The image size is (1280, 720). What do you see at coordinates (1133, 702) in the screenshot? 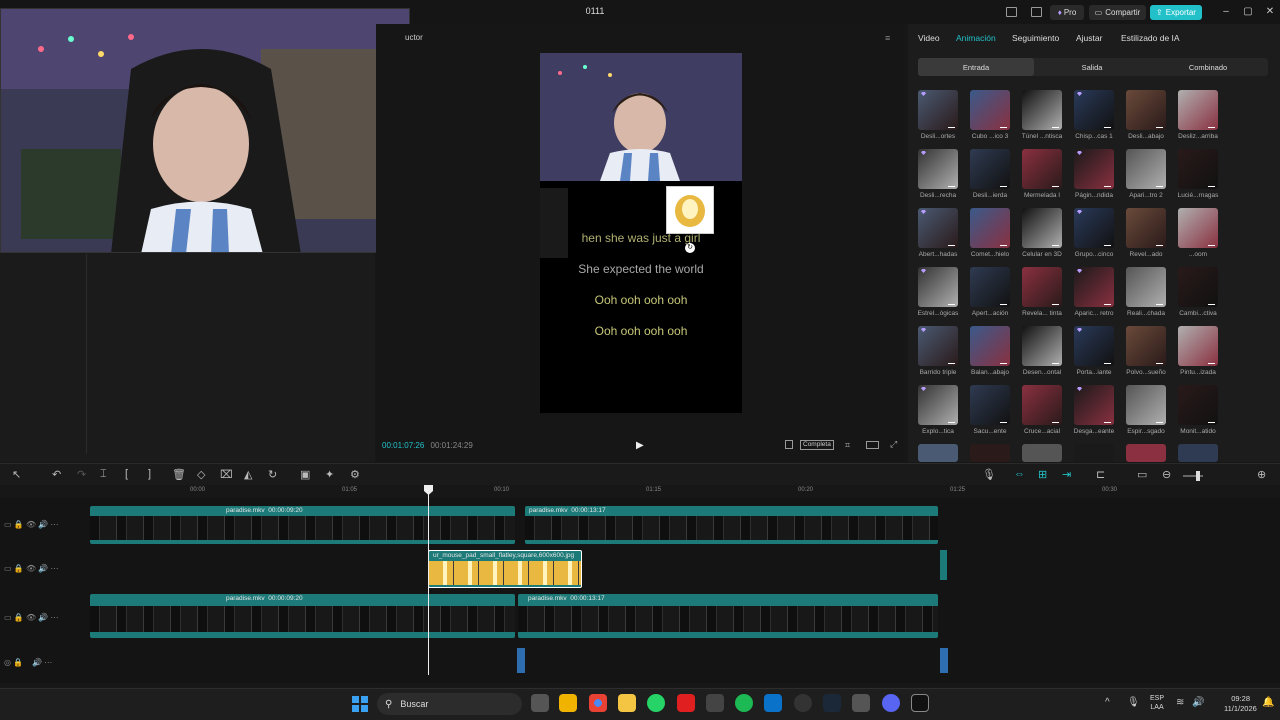
I see `microphone-tray-icon: 🎙` at bounding box center [1133, 702].